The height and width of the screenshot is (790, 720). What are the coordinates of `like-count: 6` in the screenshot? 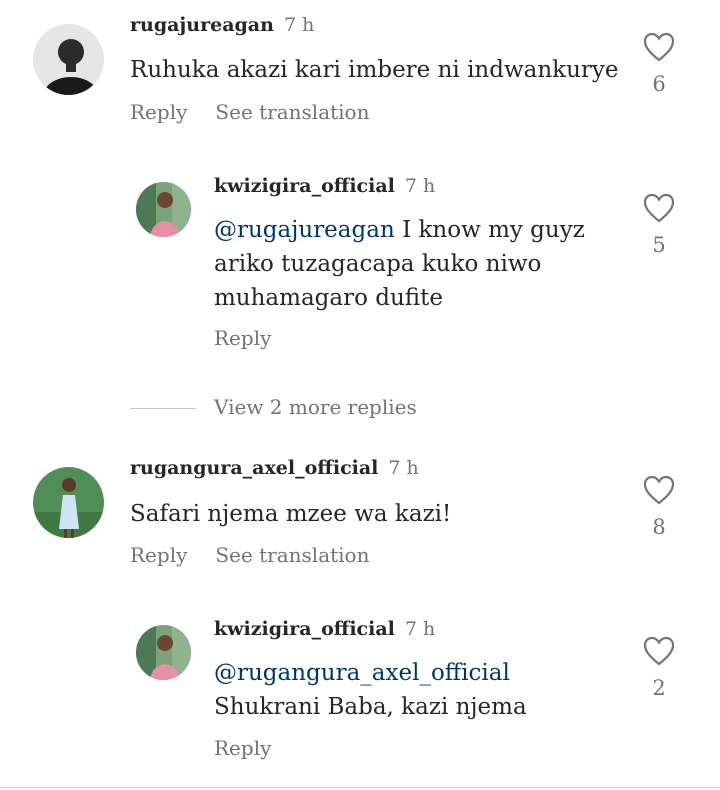 It's located at (659, 84).